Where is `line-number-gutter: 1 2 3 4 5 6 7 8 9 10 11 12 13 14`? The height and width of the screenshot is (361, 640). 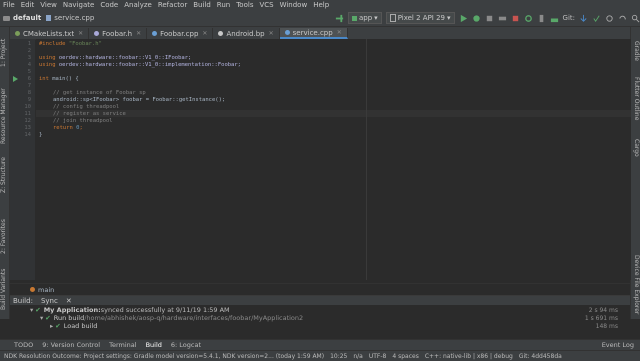
line-number-gutter: 1 2 3 4 5 6 7 8 9 10 11 12 13 14 is located at coordinates (22, 159).